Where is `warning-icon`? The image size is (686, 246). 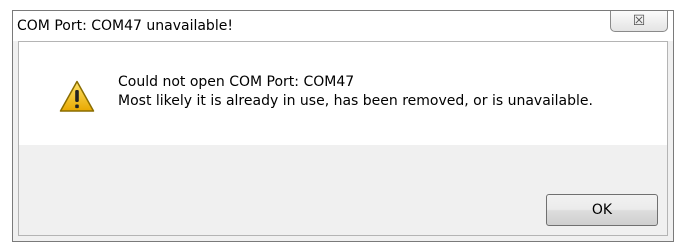 warning-icon is located at coordinates (77, 96).